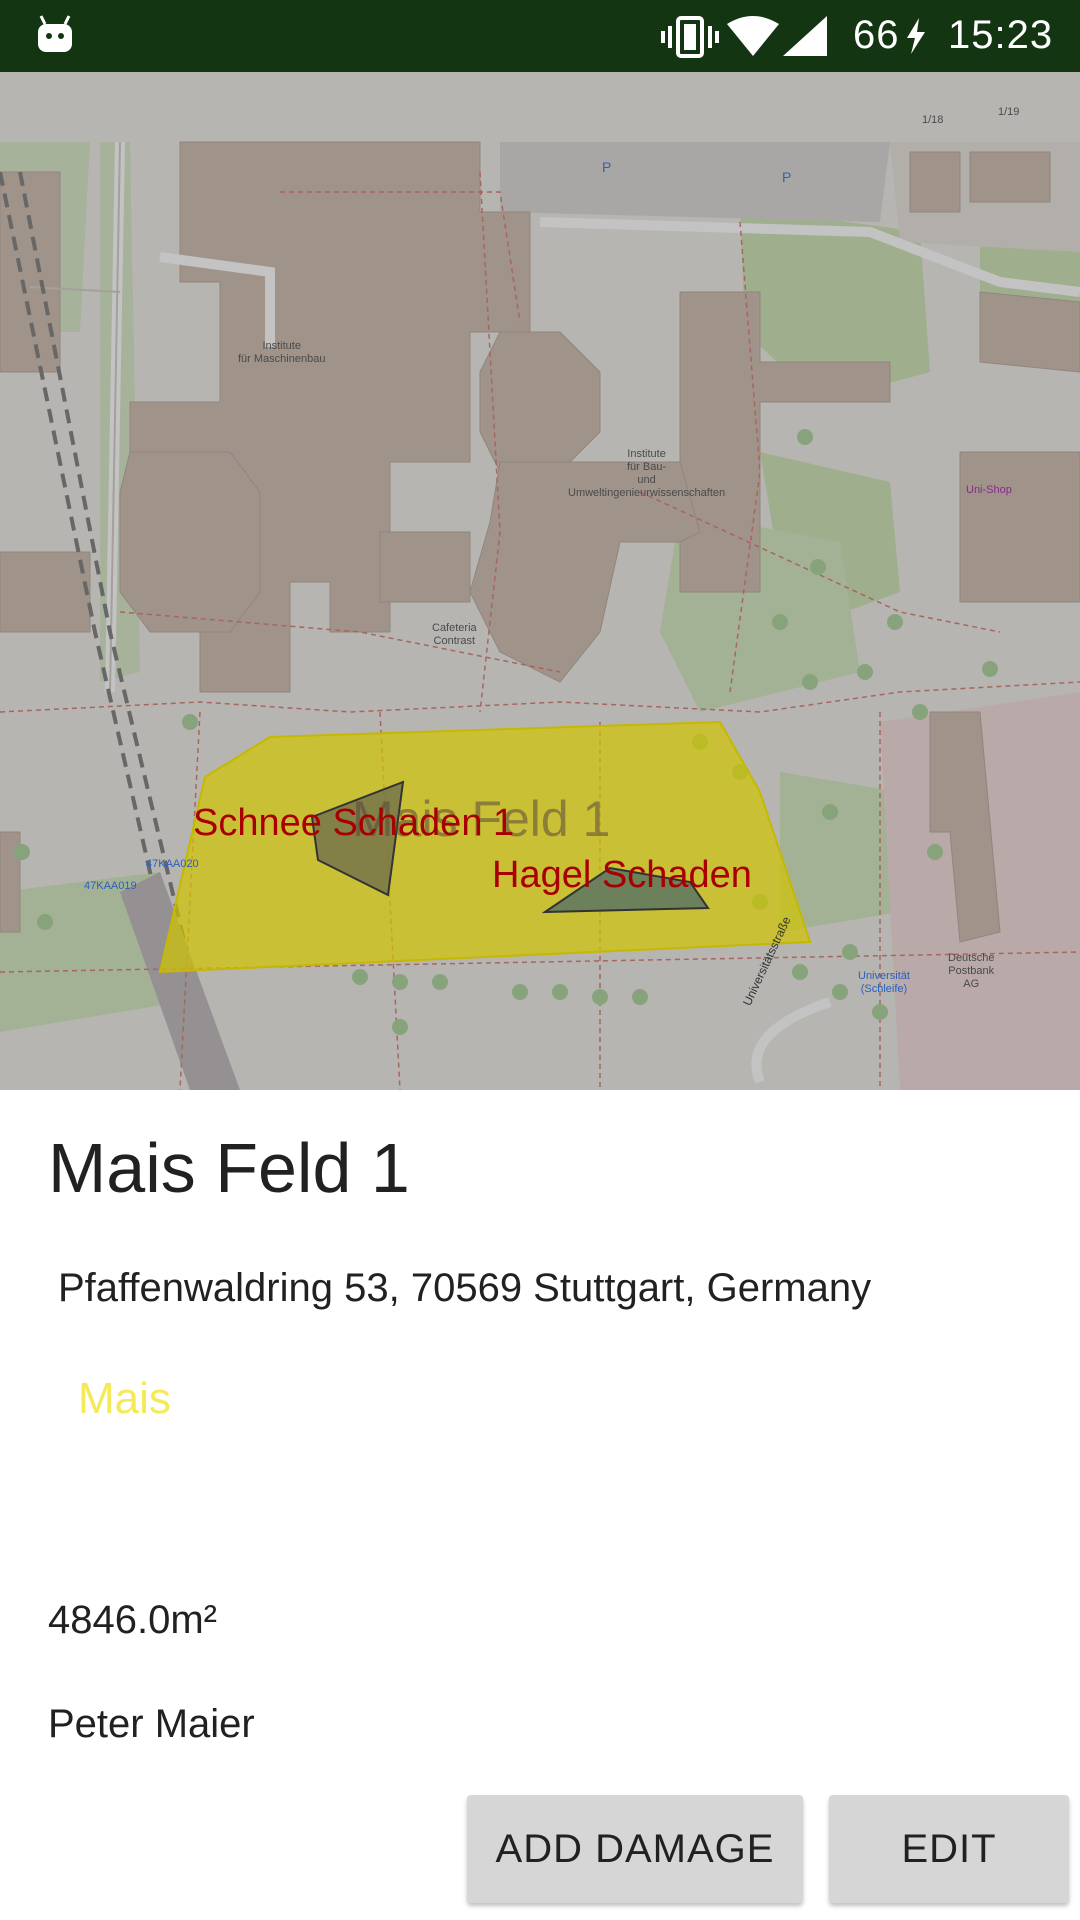 Image resolution: width=1080 pixels, height=1920 pixels. I want to click on wifi-icon, so click(753, 36).